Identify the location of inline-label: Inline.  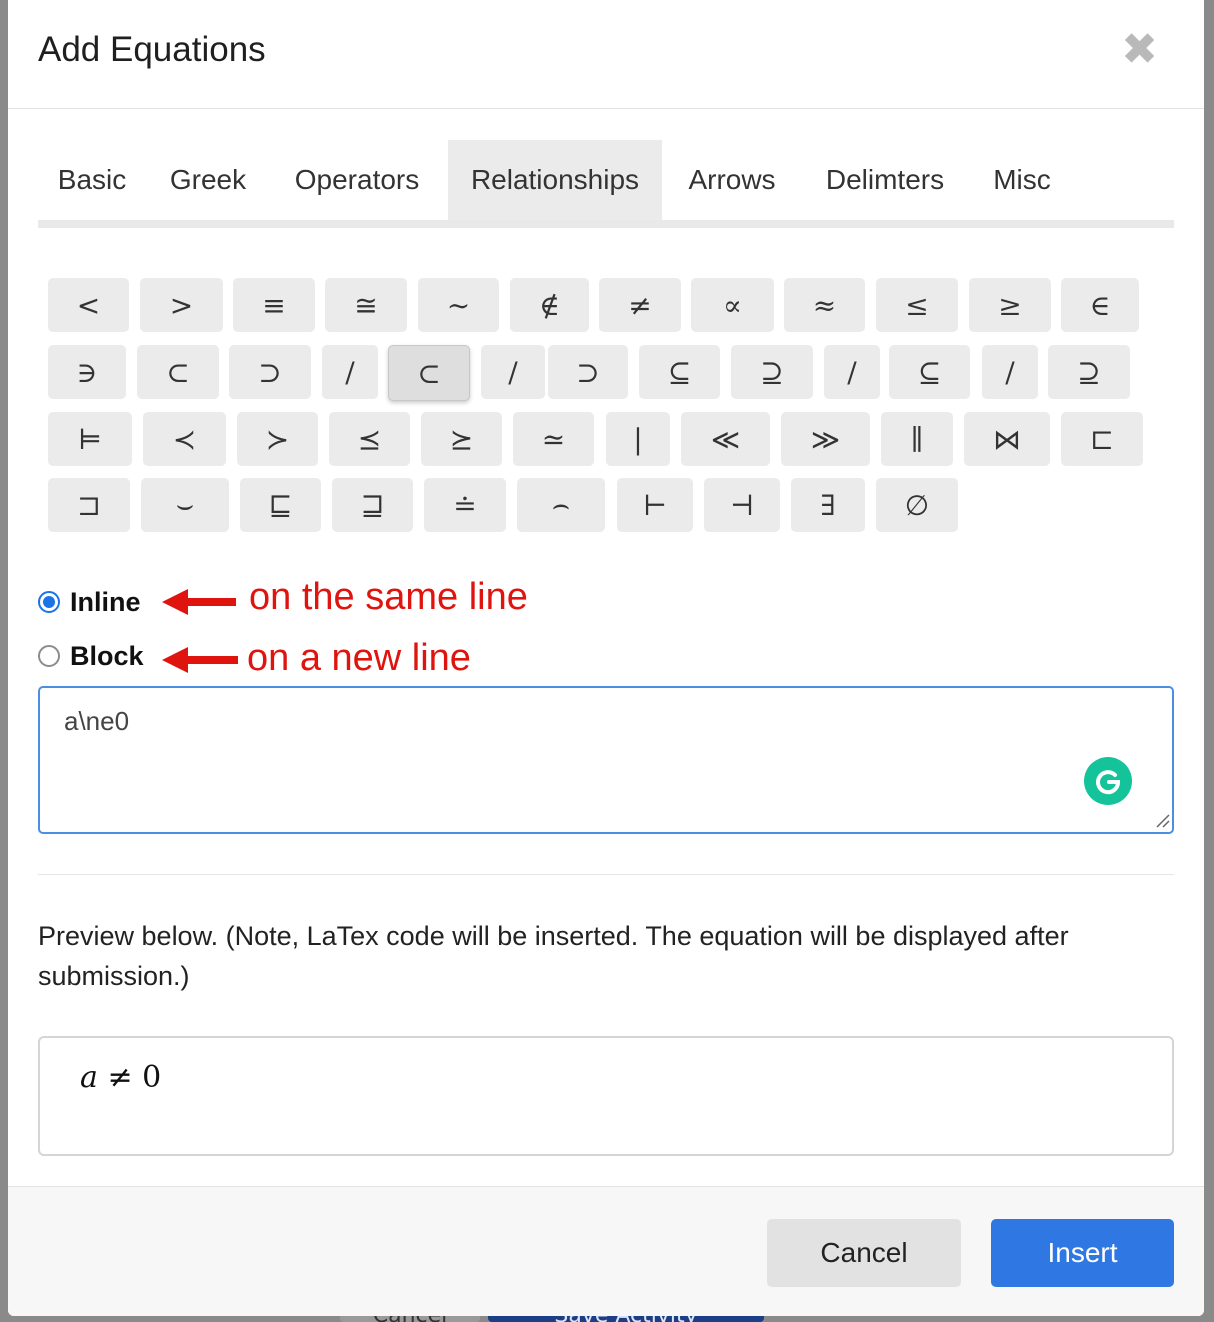
(105, 601).